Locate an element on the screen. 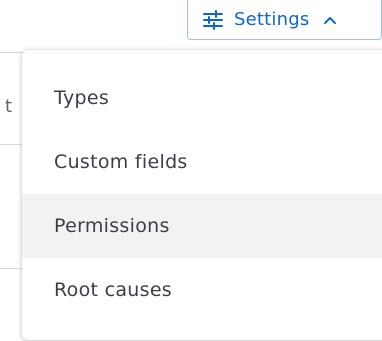 Image resolution: width=382 pixels, height=341 pixels. background-text-fragment: t is located at coordinates (9, 106).